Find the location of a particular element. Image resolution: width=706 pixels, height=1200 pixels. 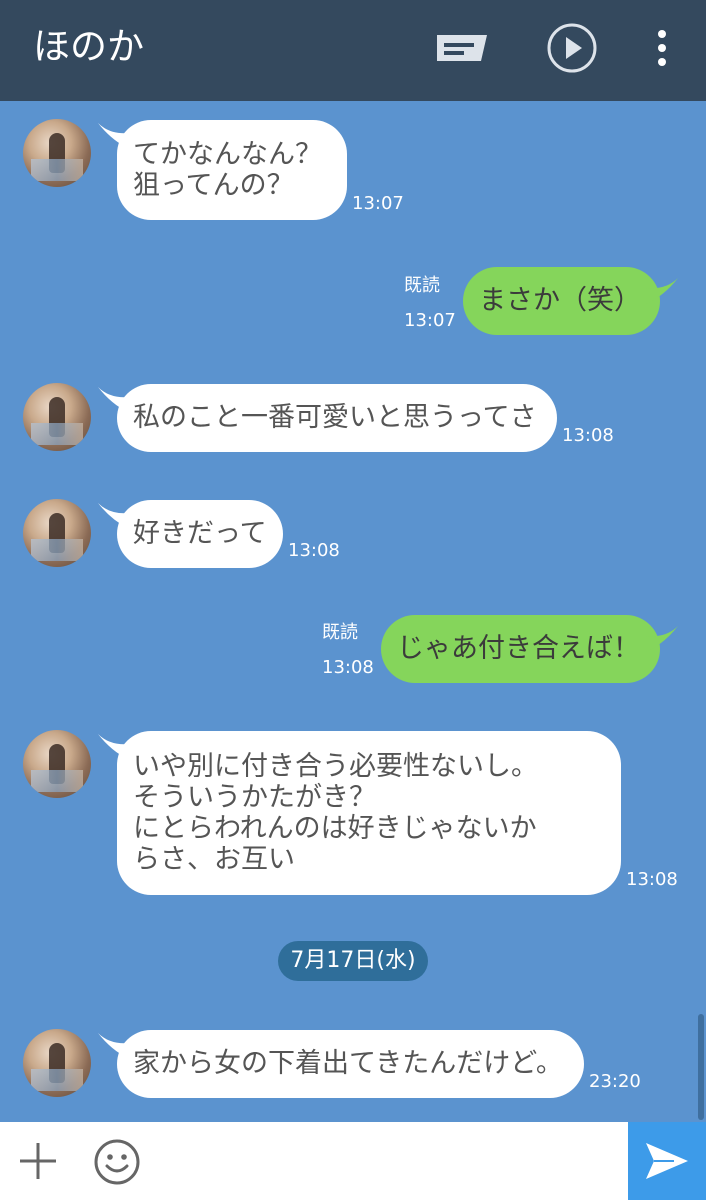

message-text: にとらわれんのは好きじゃないか is located at coordinates (335, 828).